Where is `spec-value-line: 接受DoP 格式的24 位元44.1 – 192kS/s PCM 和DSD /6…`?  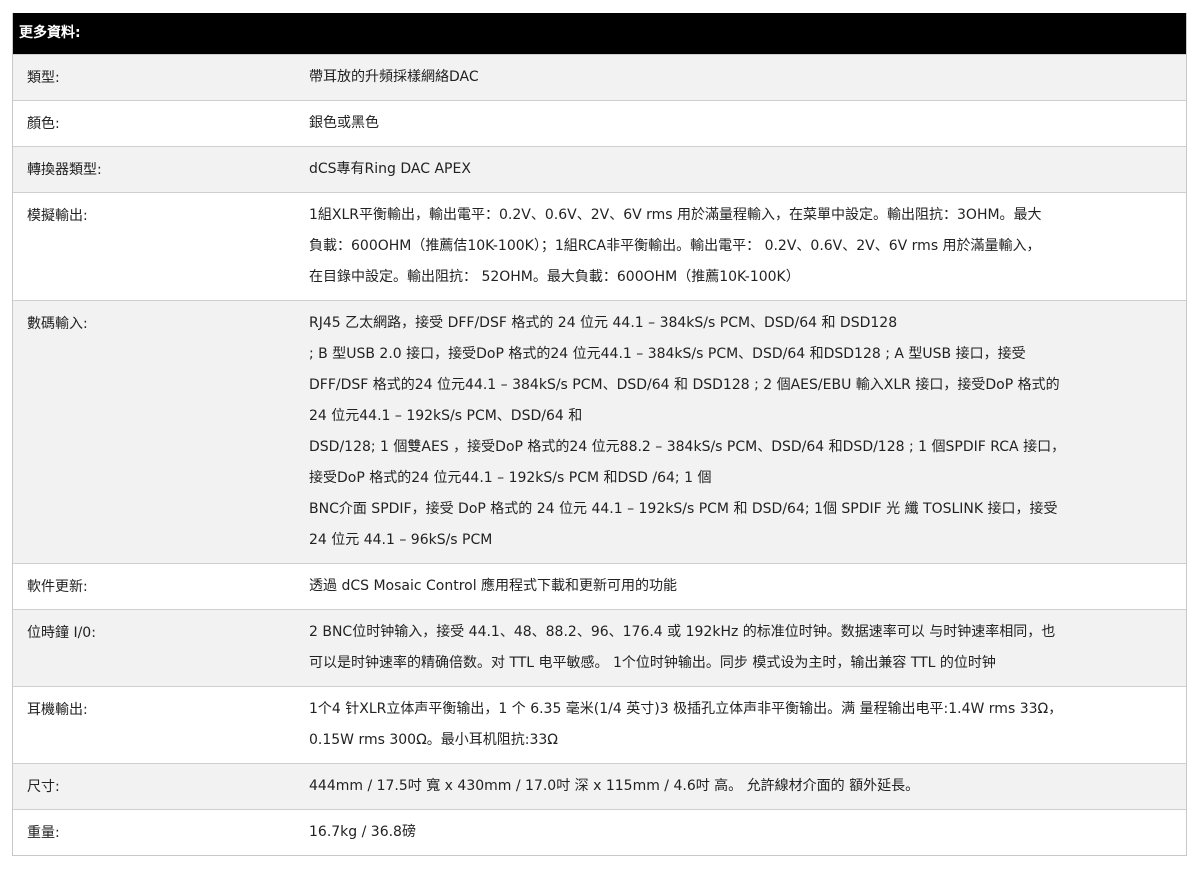
spec-value-line: 接受DoP 格式的24 位元44.1 – 192kS/s PCM 和DSD /6… is located at coordinates (510, 478).